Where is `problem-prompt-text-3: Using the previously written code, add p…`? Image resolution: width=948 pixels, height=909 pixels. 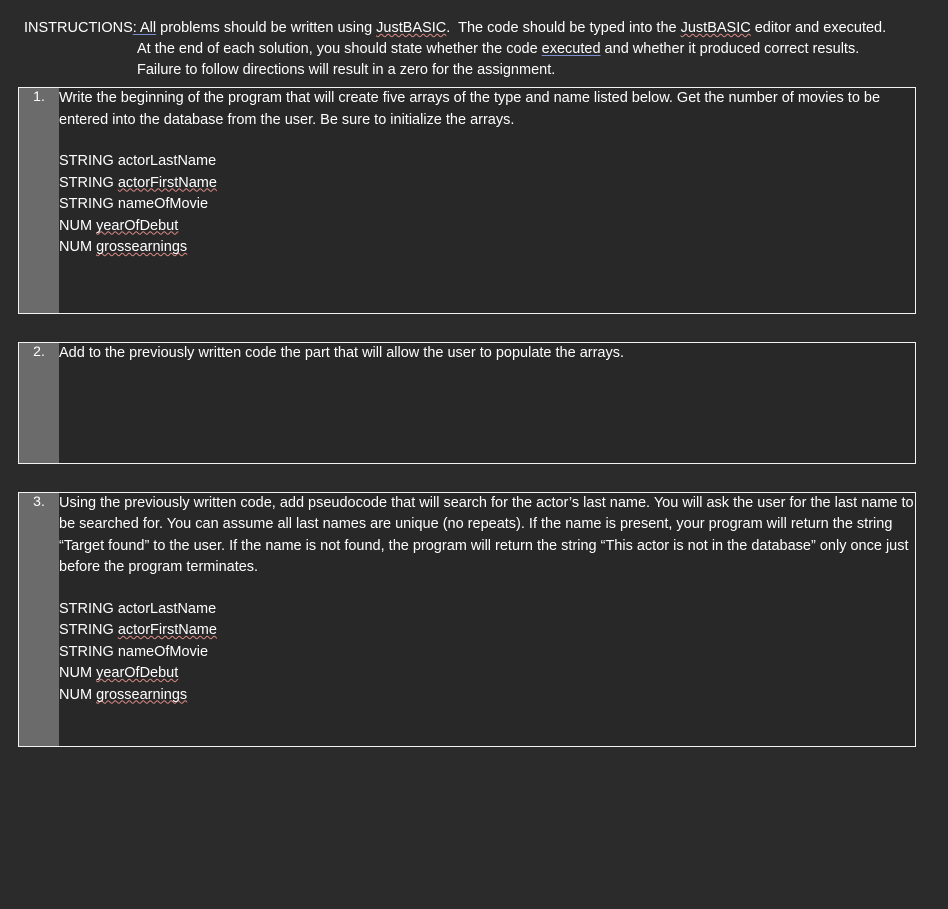
problem-prompt-text-3: Using the previously written code, add p… is located at coordinates (486, 535).